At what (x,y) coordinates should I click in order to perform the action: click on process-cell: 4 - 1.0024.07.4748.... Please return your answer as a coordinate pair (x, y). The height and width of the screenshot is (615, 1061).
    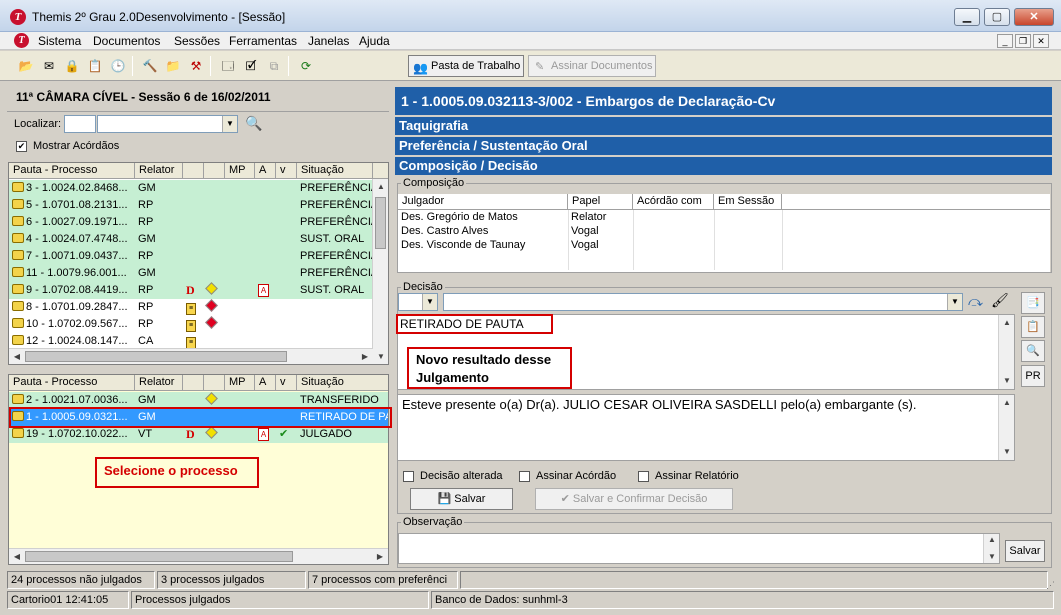
    Looking at the image, I should click on (72, 239).